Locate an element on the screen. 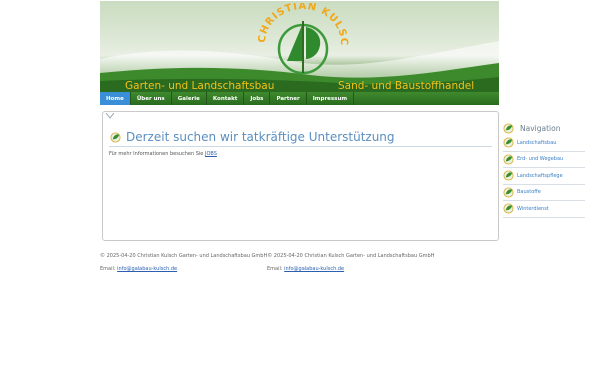 This screenshot has width=600, height=375. headline-divider is located at coordinates (300, 146).